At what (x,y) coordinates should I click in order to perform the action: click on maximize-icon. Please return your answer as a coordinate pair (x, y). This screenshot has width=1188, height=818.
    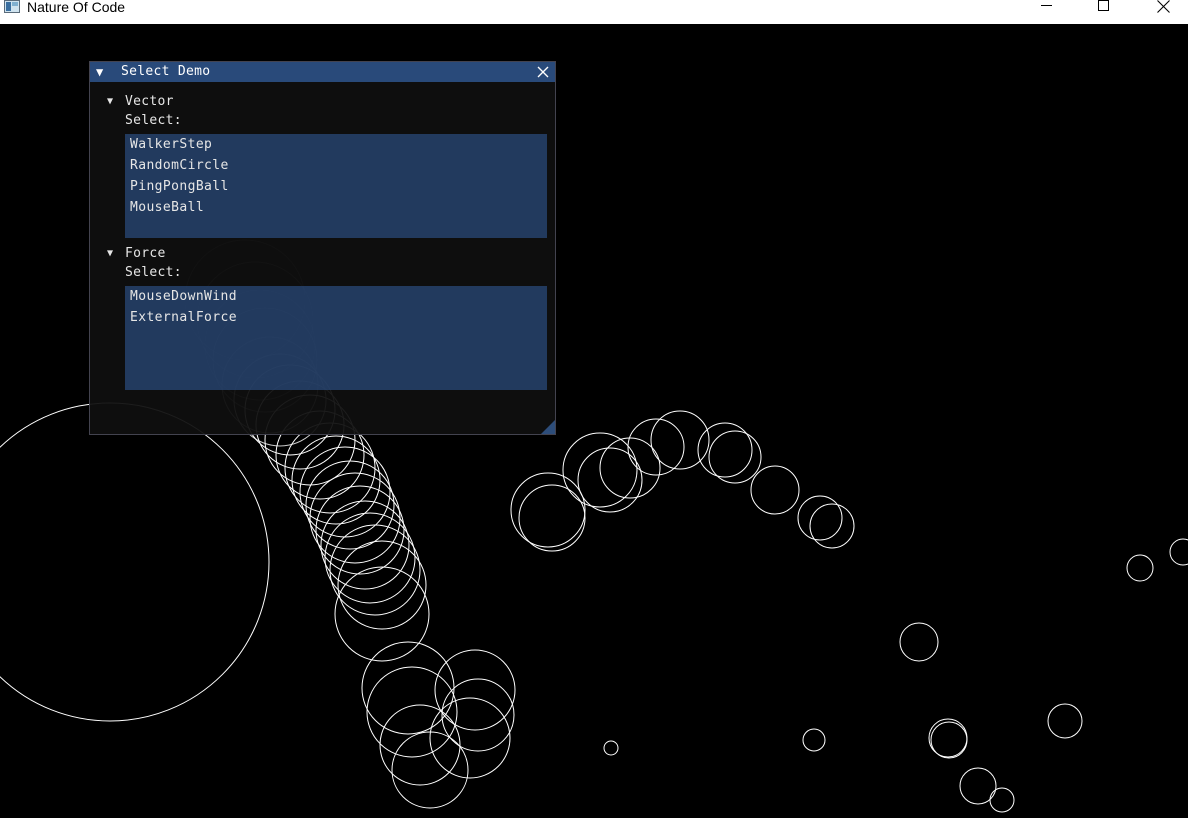
    Looking at the image, I should click on (1103, 5).